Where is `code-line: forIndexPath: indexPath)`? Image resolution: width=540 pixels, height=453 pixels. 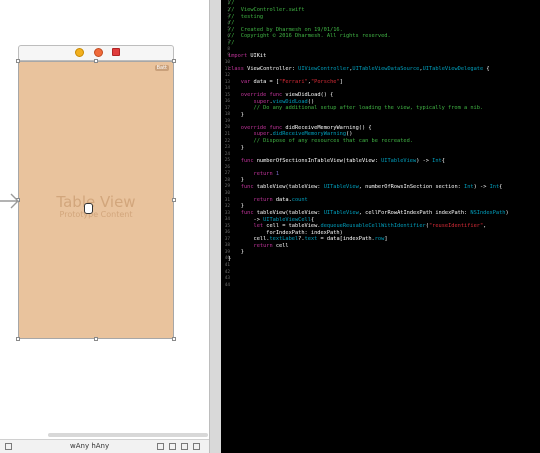 code-line: forIndexPath: indexPath) is located at coordinates (285, 233).